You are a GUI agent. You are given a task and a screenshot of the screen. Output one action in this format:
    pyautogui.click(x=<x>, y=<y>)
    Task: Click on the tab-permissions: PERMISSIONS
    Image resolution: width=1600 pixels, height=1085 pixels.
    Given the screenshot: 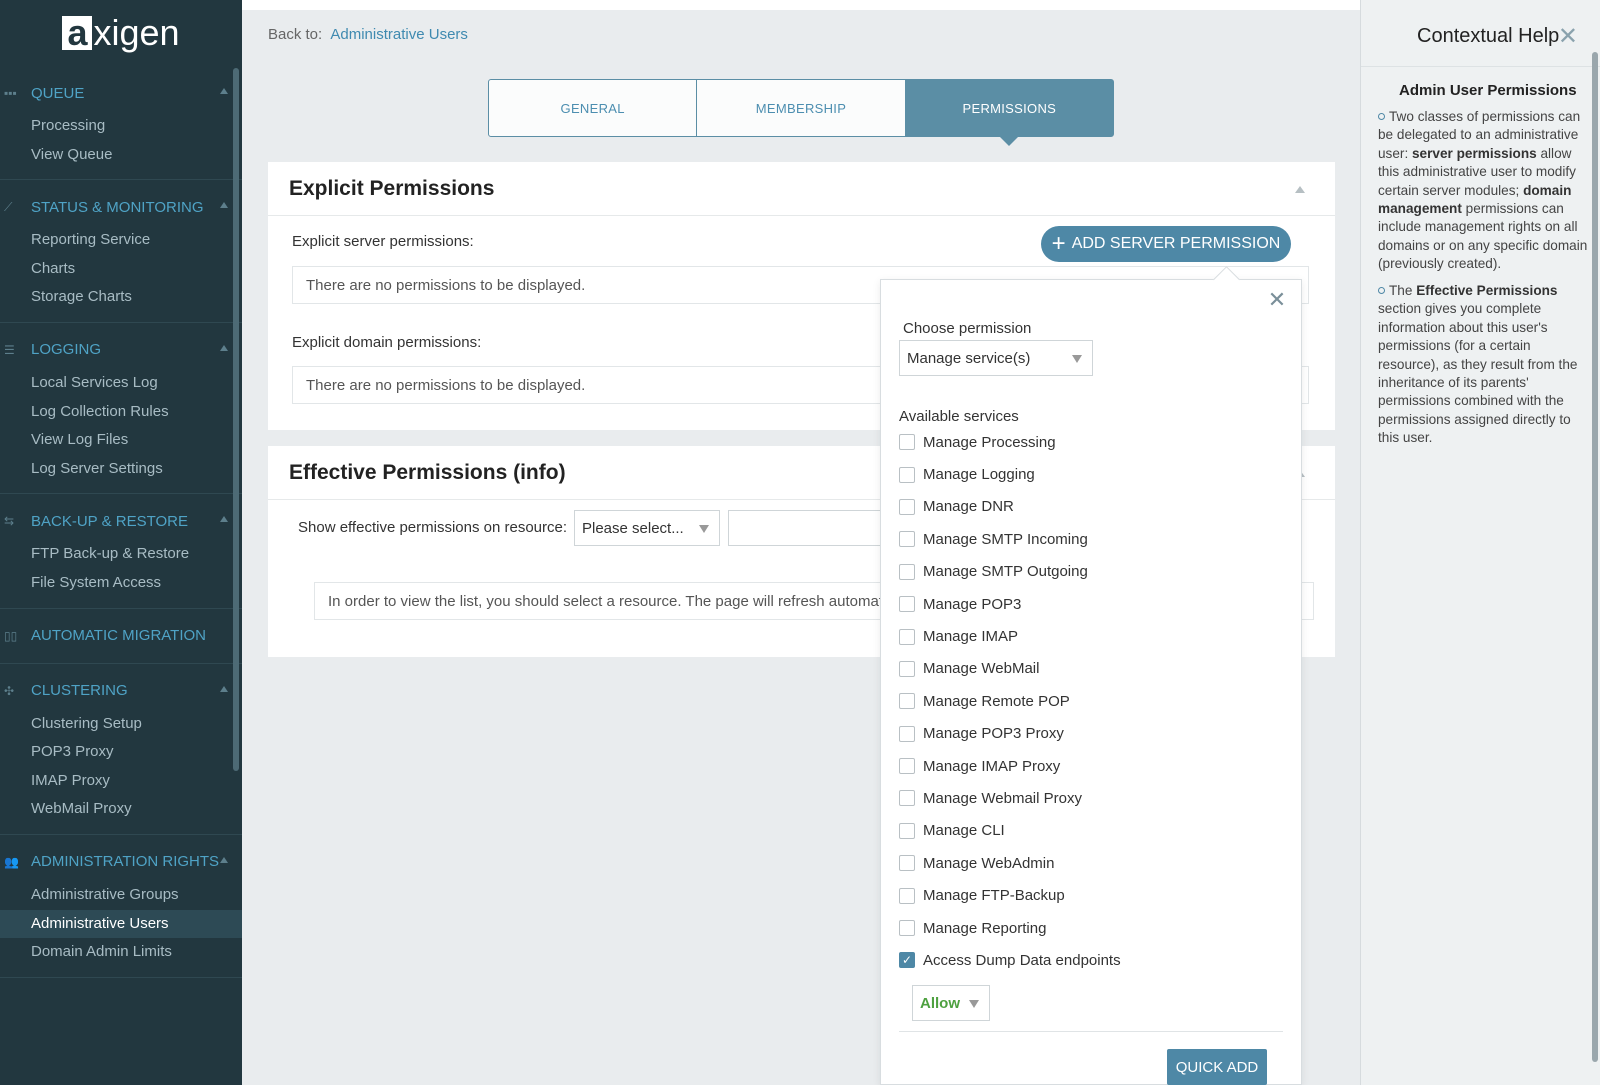 What is the action you would take?
    pyautogui.click(x=1009, y=113)
    